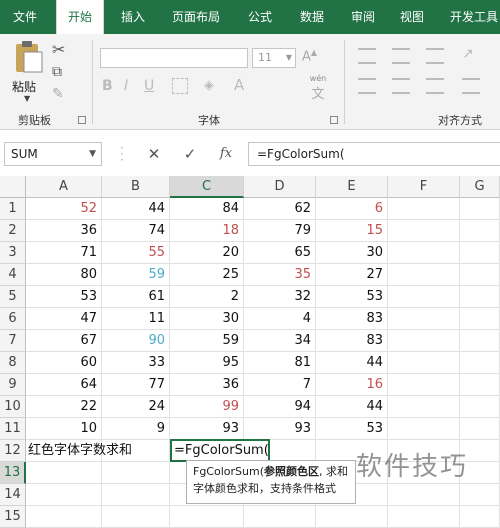 The width and height of the screenshot is (500, 528). What do you see at coordinates (352, 231) in the screenshot?
I see `cell-e2: 15` at bounding box center [352, 231].